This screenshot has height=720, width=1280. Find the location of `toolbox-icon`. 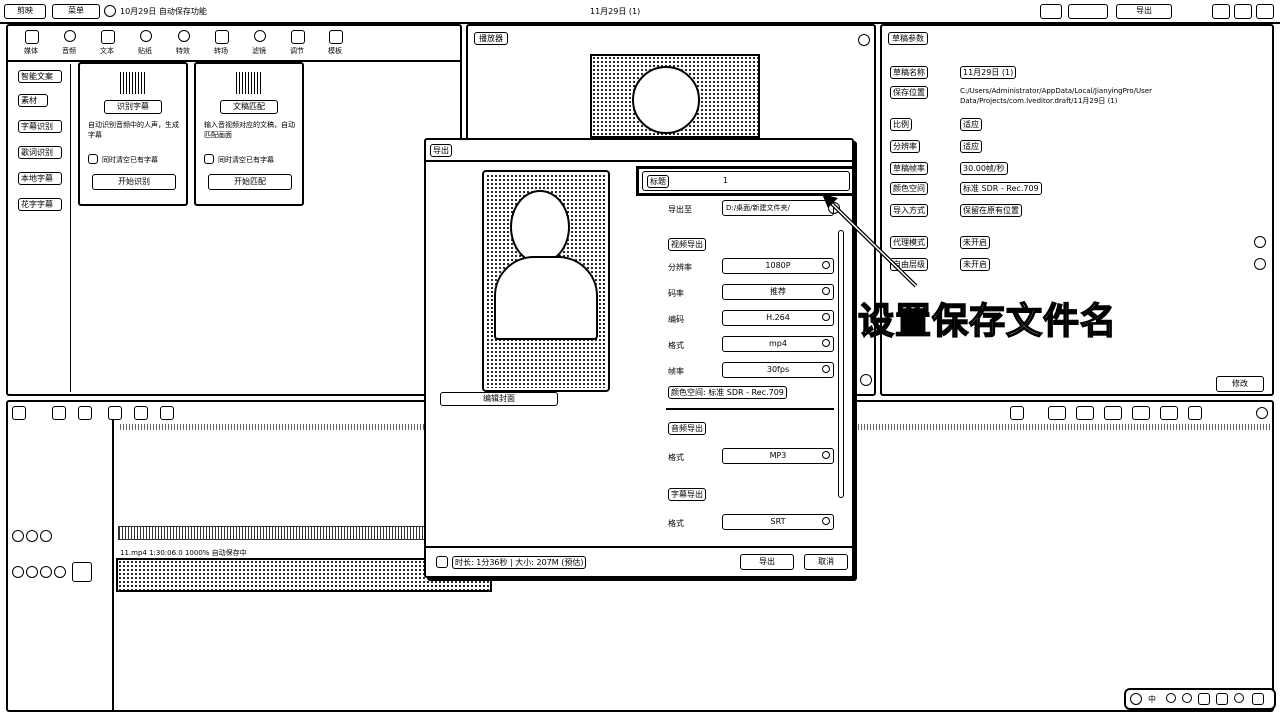

toolbox-icon is located at coordinates (1258, 699).